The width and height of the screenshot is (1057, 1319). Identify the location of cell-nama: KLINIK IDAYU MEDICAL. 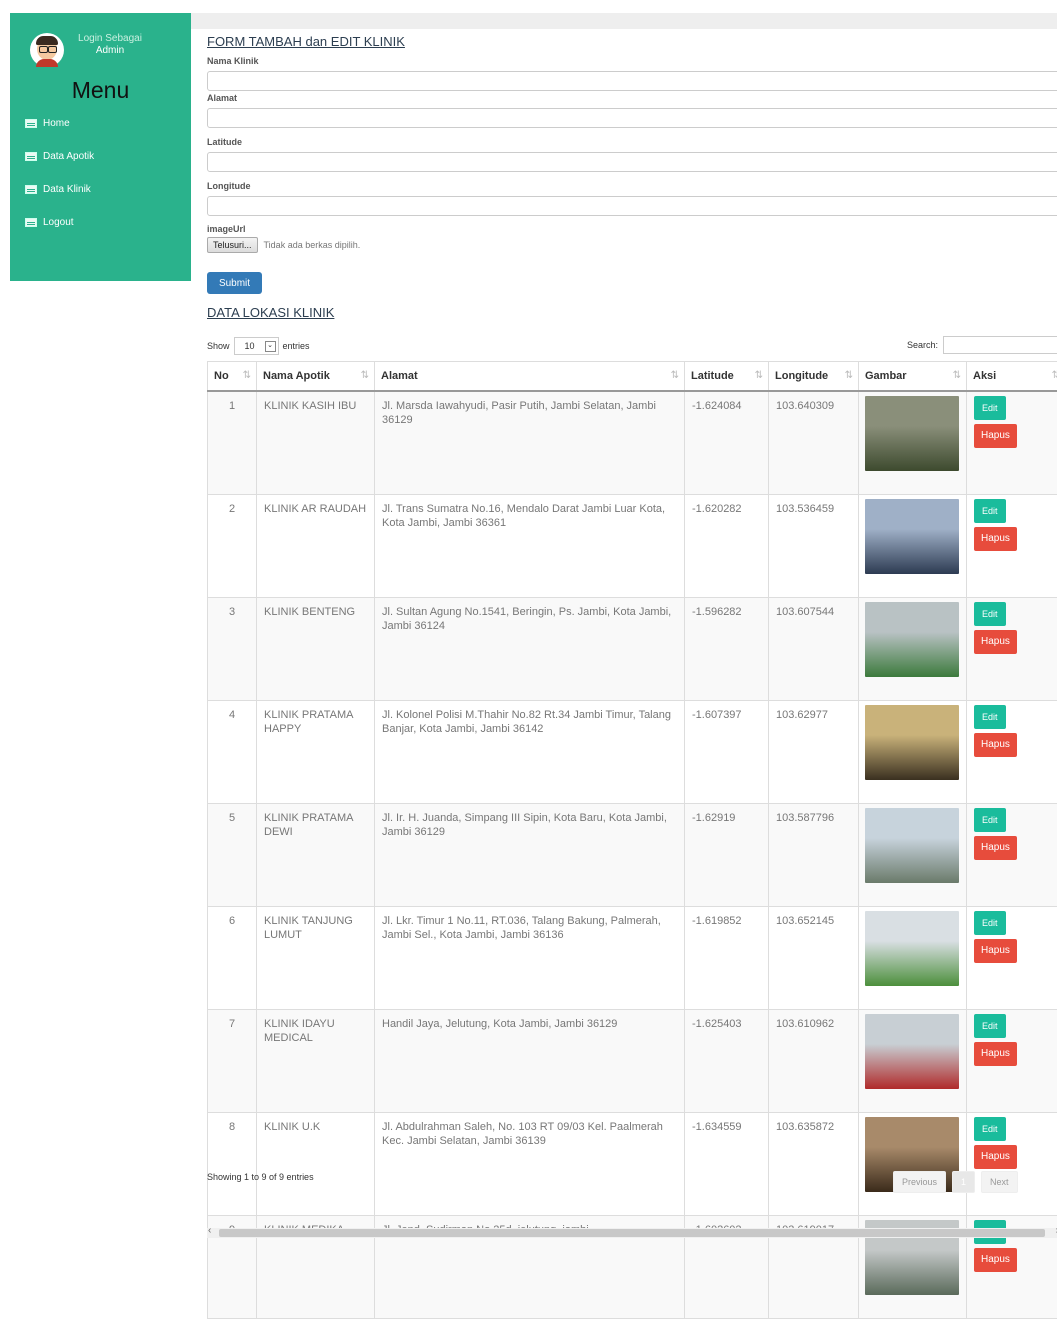
(316, 1061).